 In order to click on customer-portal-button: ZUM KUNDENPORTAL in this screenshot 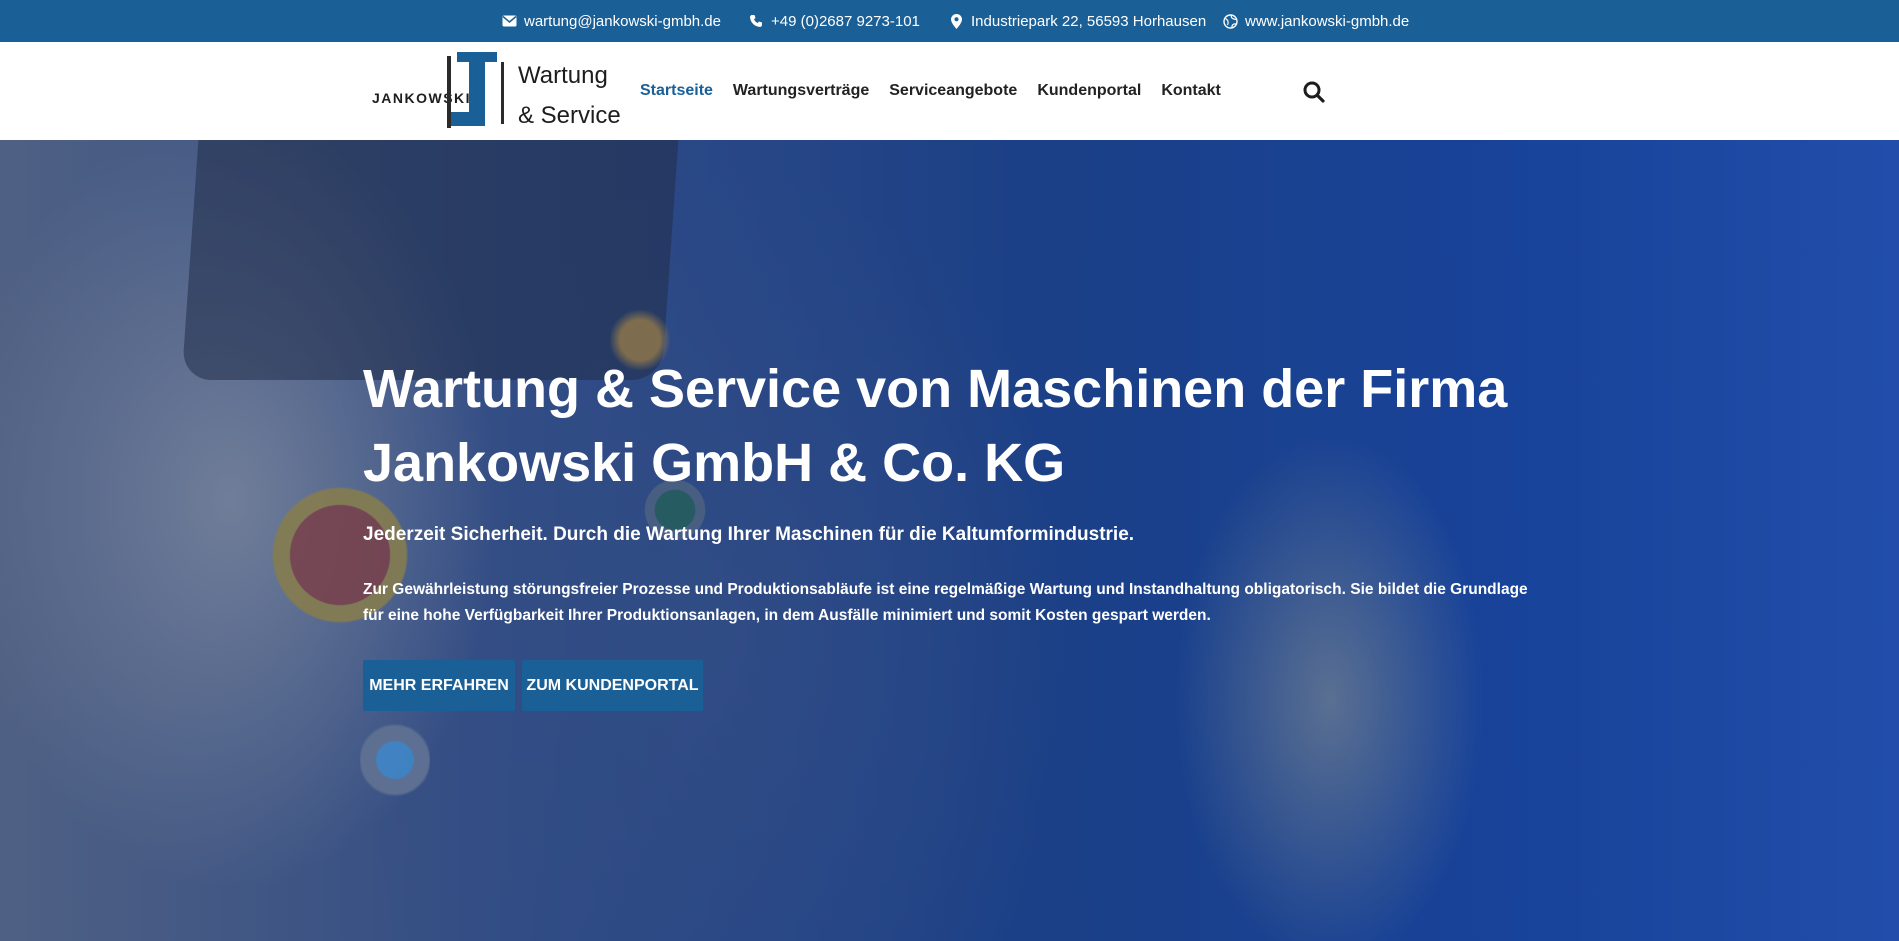, I will do `click(612, 685)`.